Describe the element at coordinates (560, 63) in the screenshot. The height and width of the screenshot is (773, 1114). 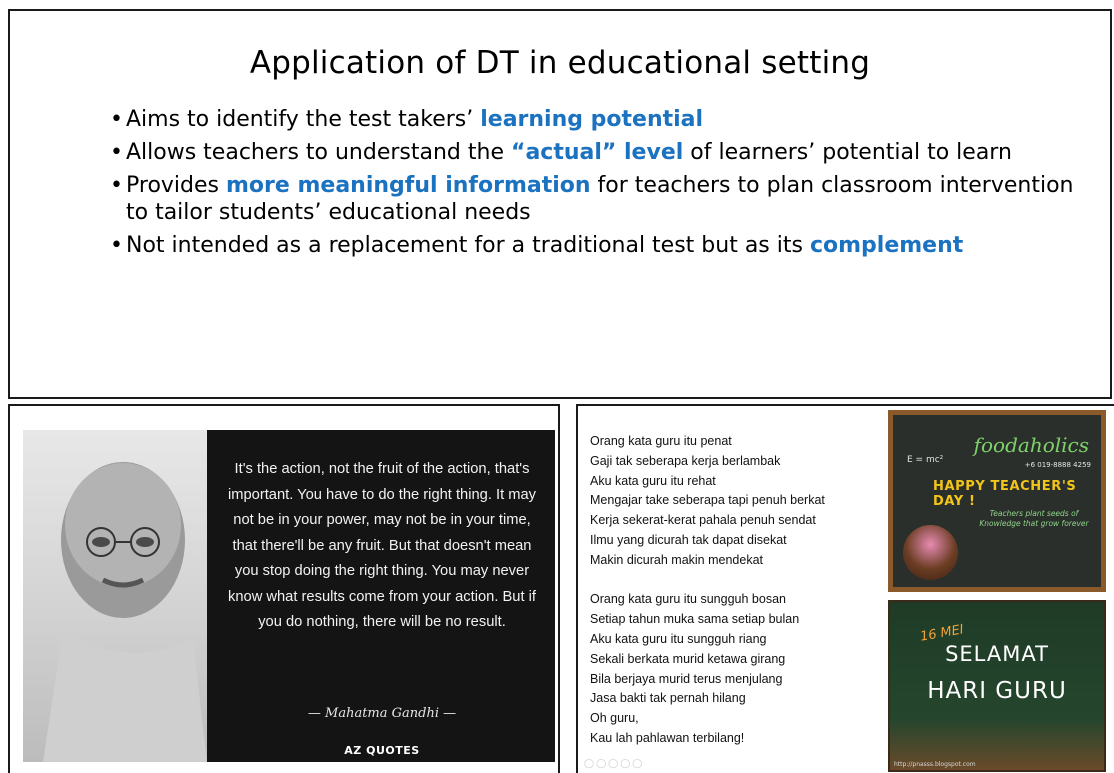
I see `slide-title: Application of DT in educational setting` at that location.